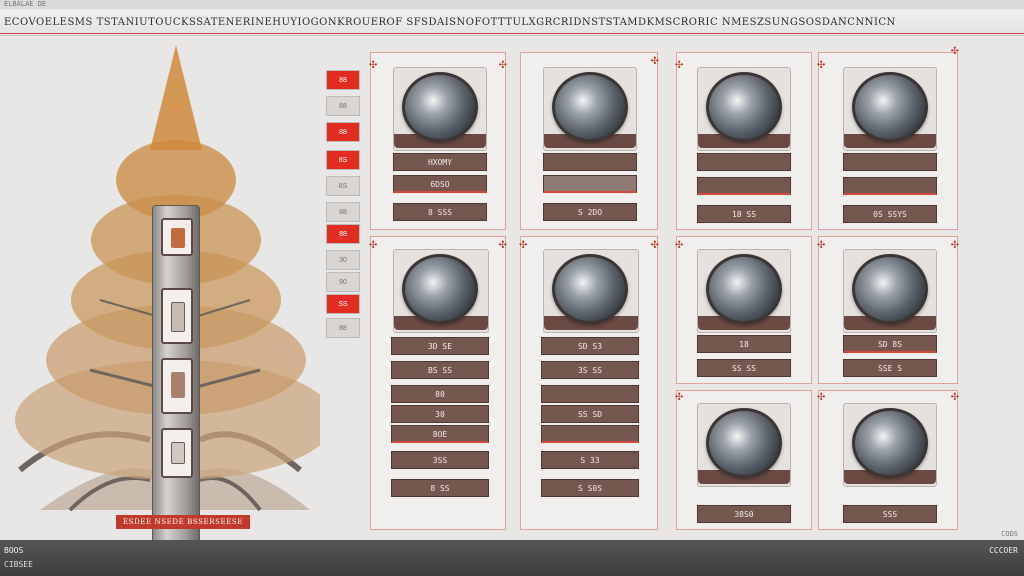 This screenshot has height=576, width=1024. I want to click on card-row: SD S3, so click(590, 346).